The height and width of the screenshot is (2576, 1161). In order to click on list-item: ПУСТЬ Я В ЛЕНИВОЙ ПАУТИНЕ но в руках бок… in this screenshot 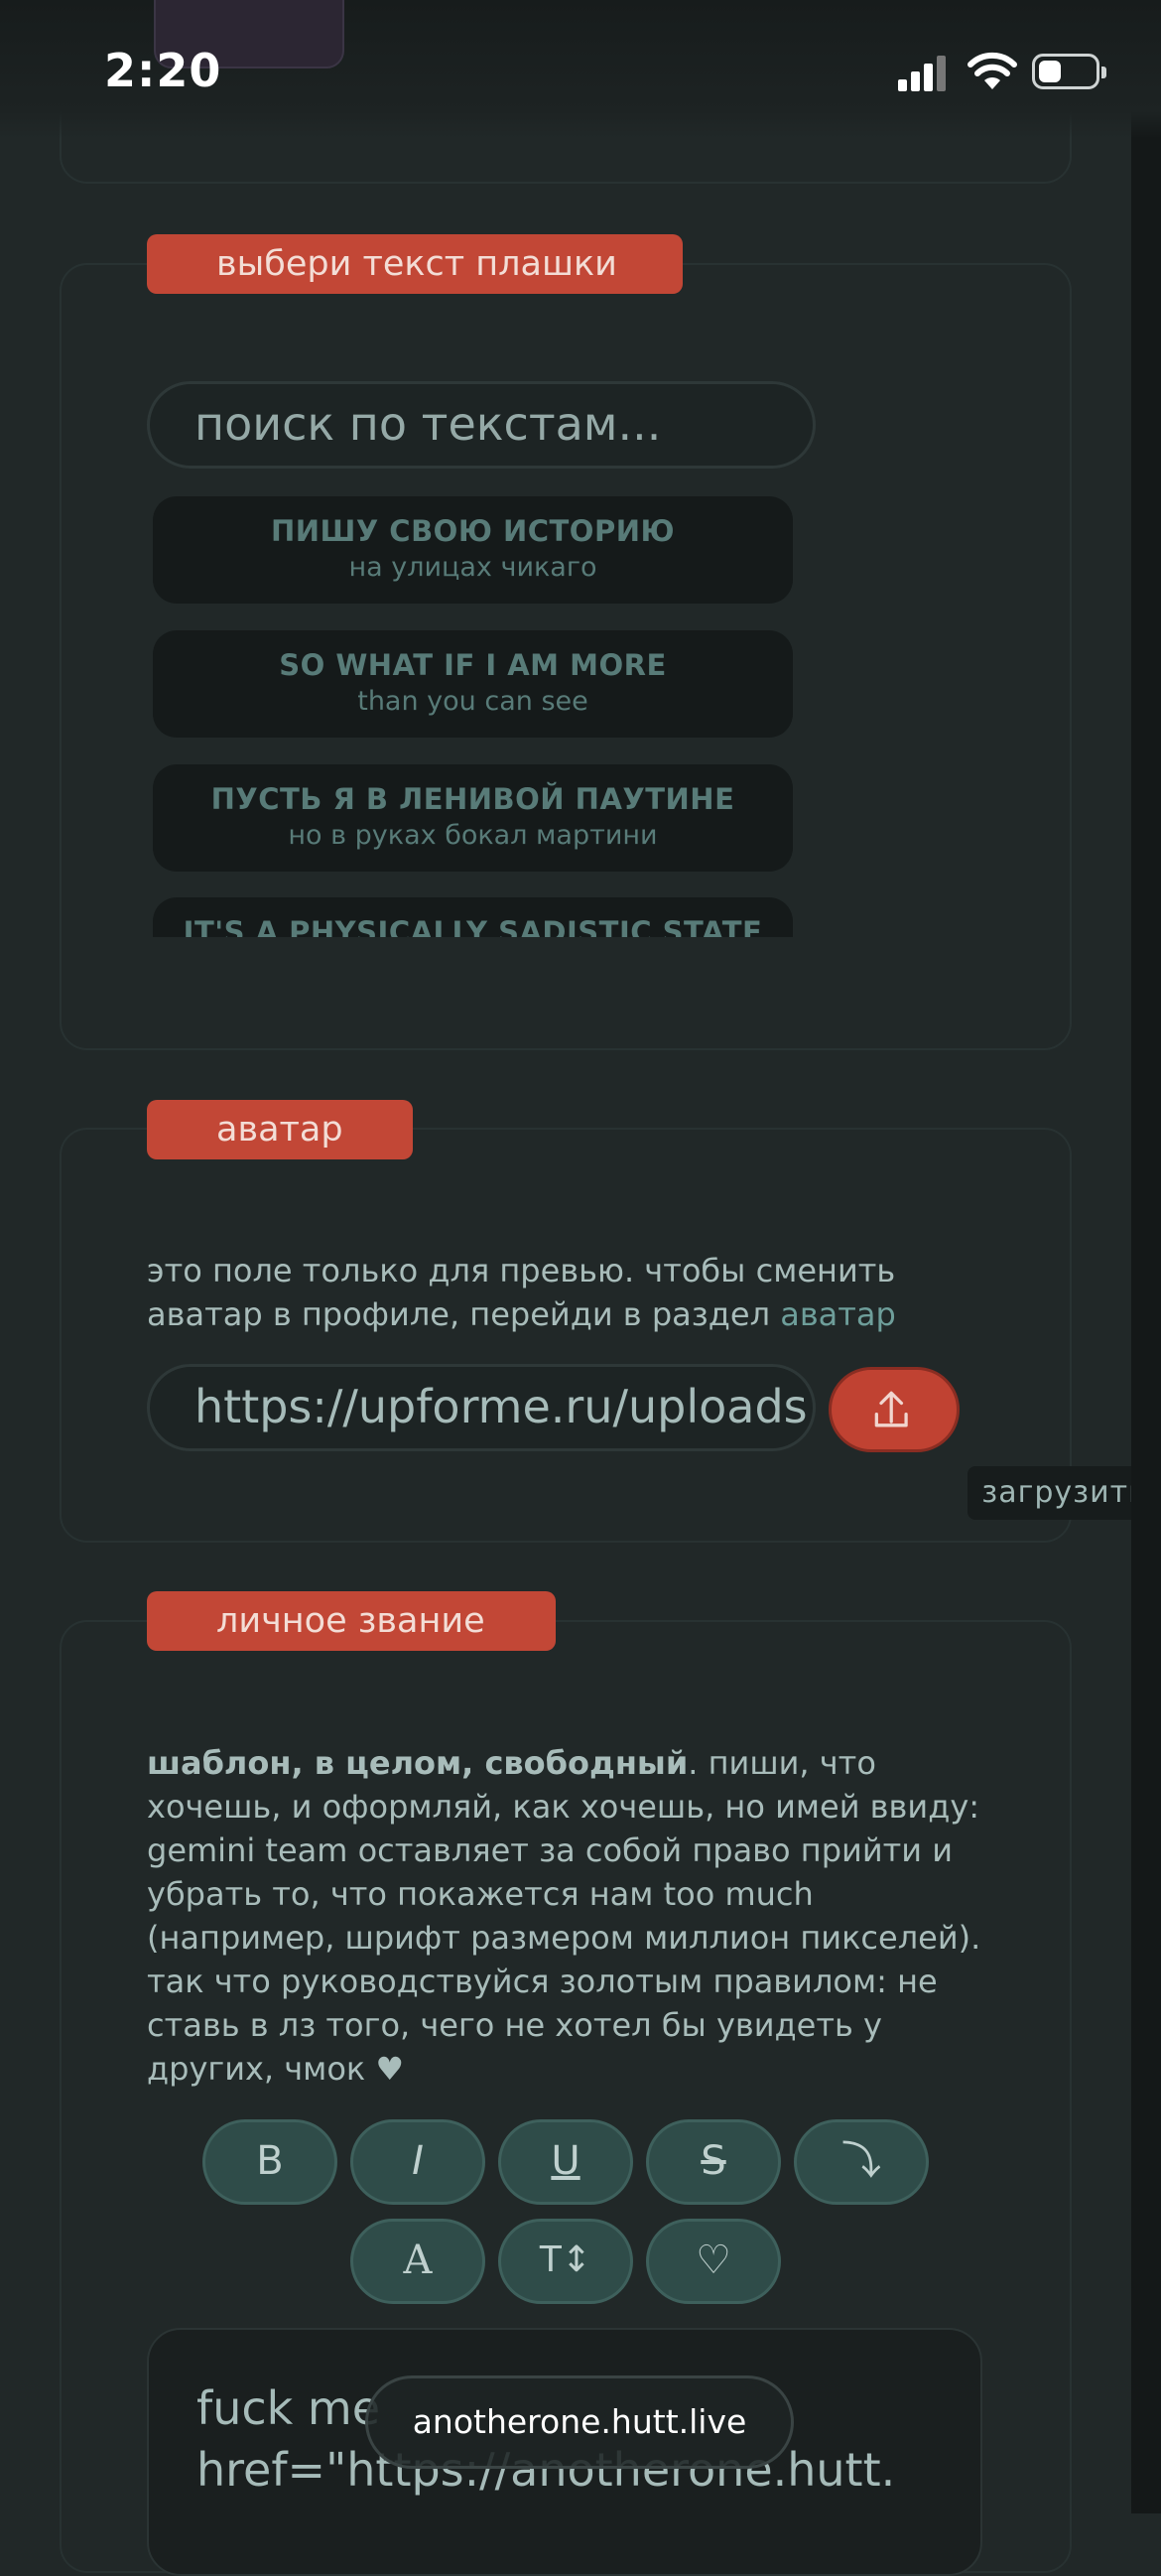, I will do `click(473, 818)`.